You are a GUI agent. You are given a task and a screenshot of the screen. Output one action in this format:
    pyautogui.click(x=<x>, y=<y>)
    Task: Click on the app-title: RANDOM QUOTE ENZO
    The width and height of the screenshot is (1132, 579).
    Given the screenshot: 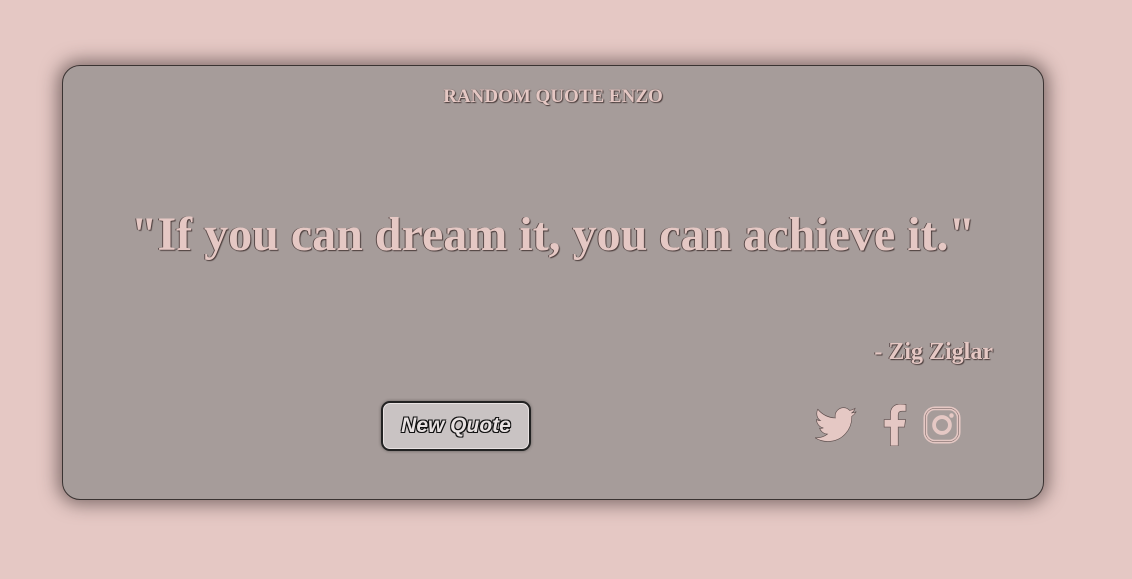 What is the action you would take?
    pyautogui.click(x=553, y=96)
    